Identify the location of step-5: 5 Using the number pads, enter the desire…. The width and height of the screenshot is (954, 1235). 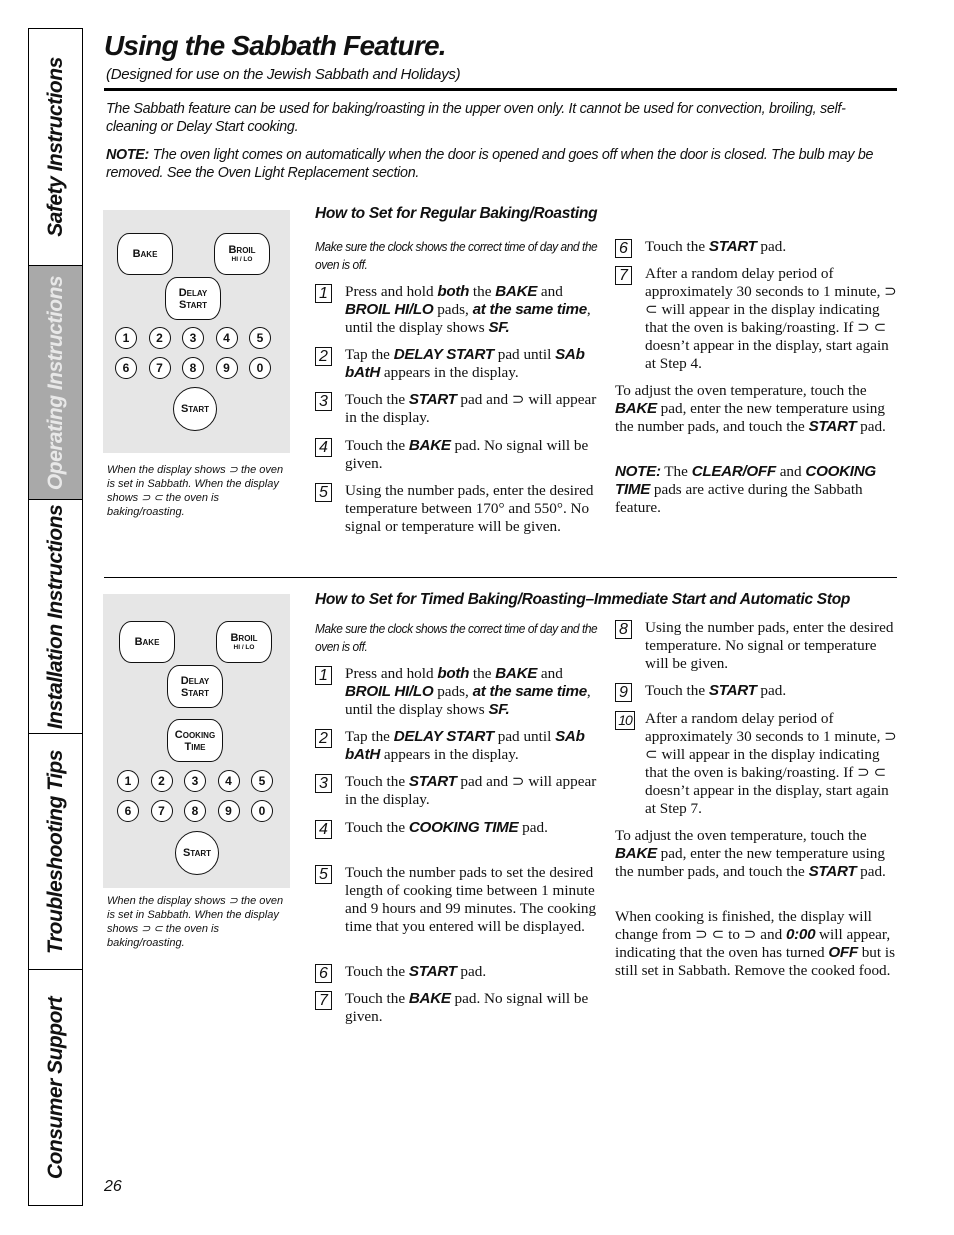
(457, 509).